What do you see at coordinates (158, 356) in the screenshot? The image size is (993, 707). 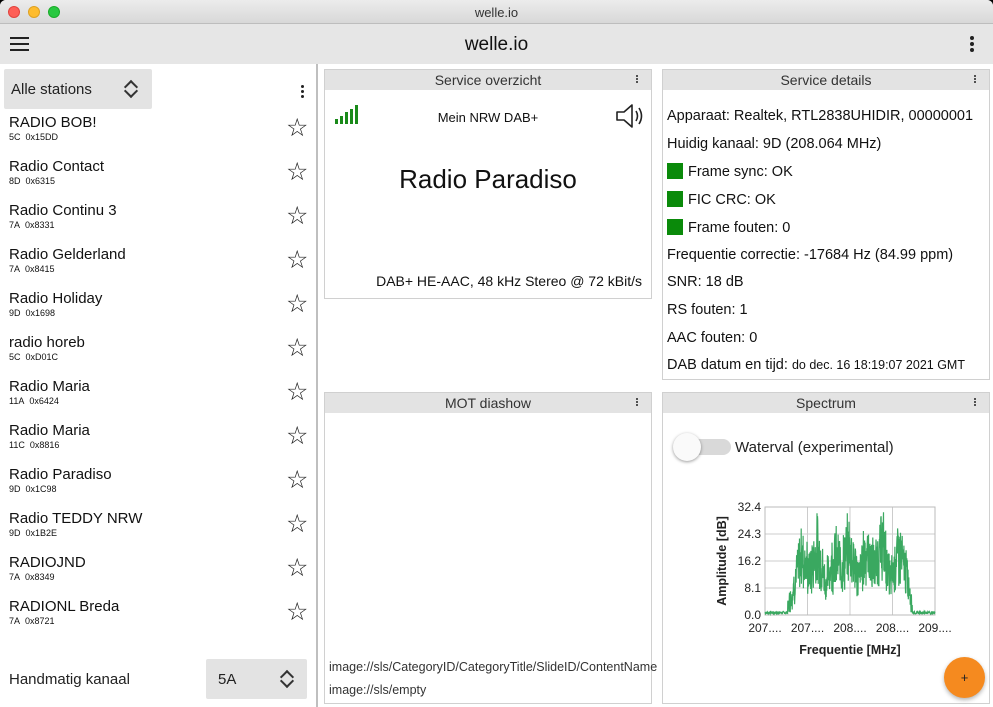 I see `station-item: radio horeb 5C 0xD01C ☆` at bounding box center [158, 356].